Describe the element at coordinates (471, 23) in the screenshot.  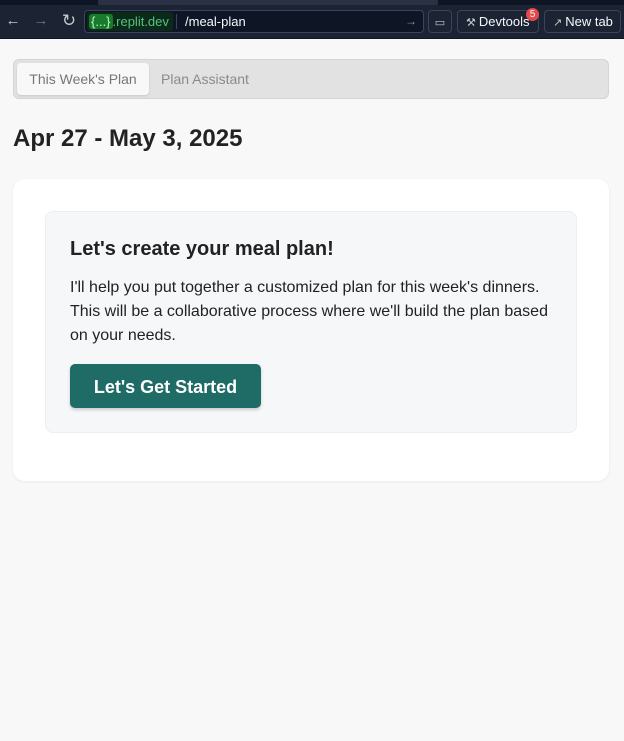
I see `wrench-icon: ⚒` at that location.